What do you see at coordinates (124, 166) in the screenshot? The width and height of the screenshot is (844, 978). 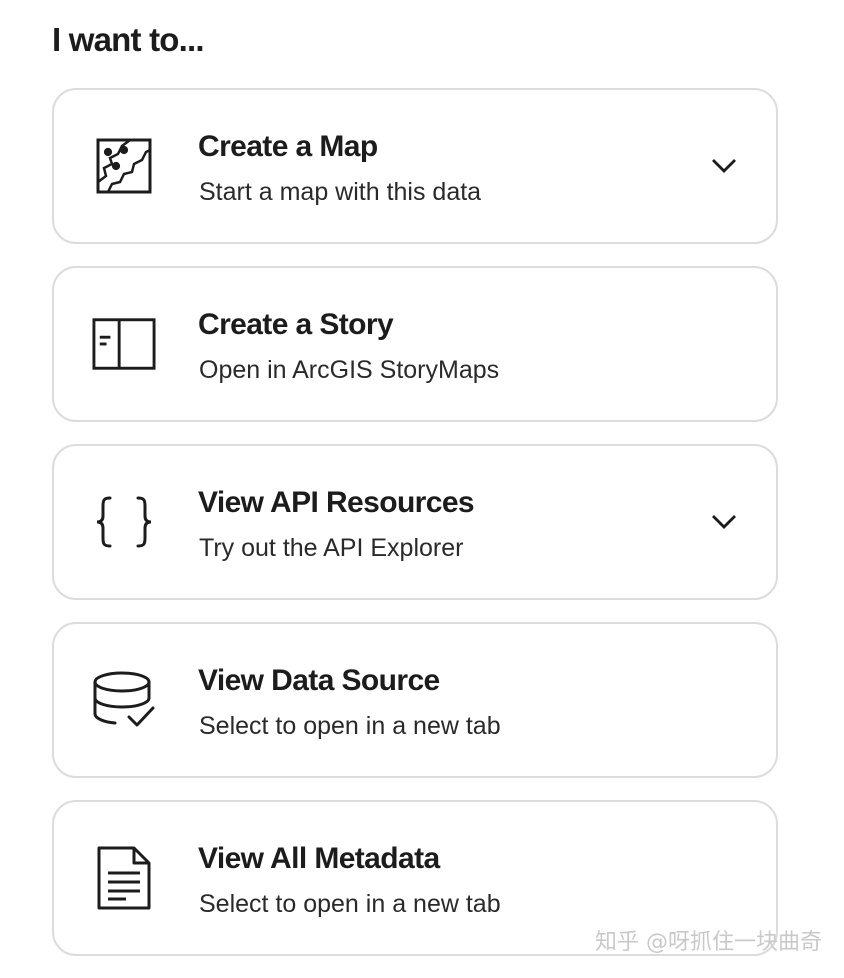 I see `map-icon` at bounding box center [124, 166].